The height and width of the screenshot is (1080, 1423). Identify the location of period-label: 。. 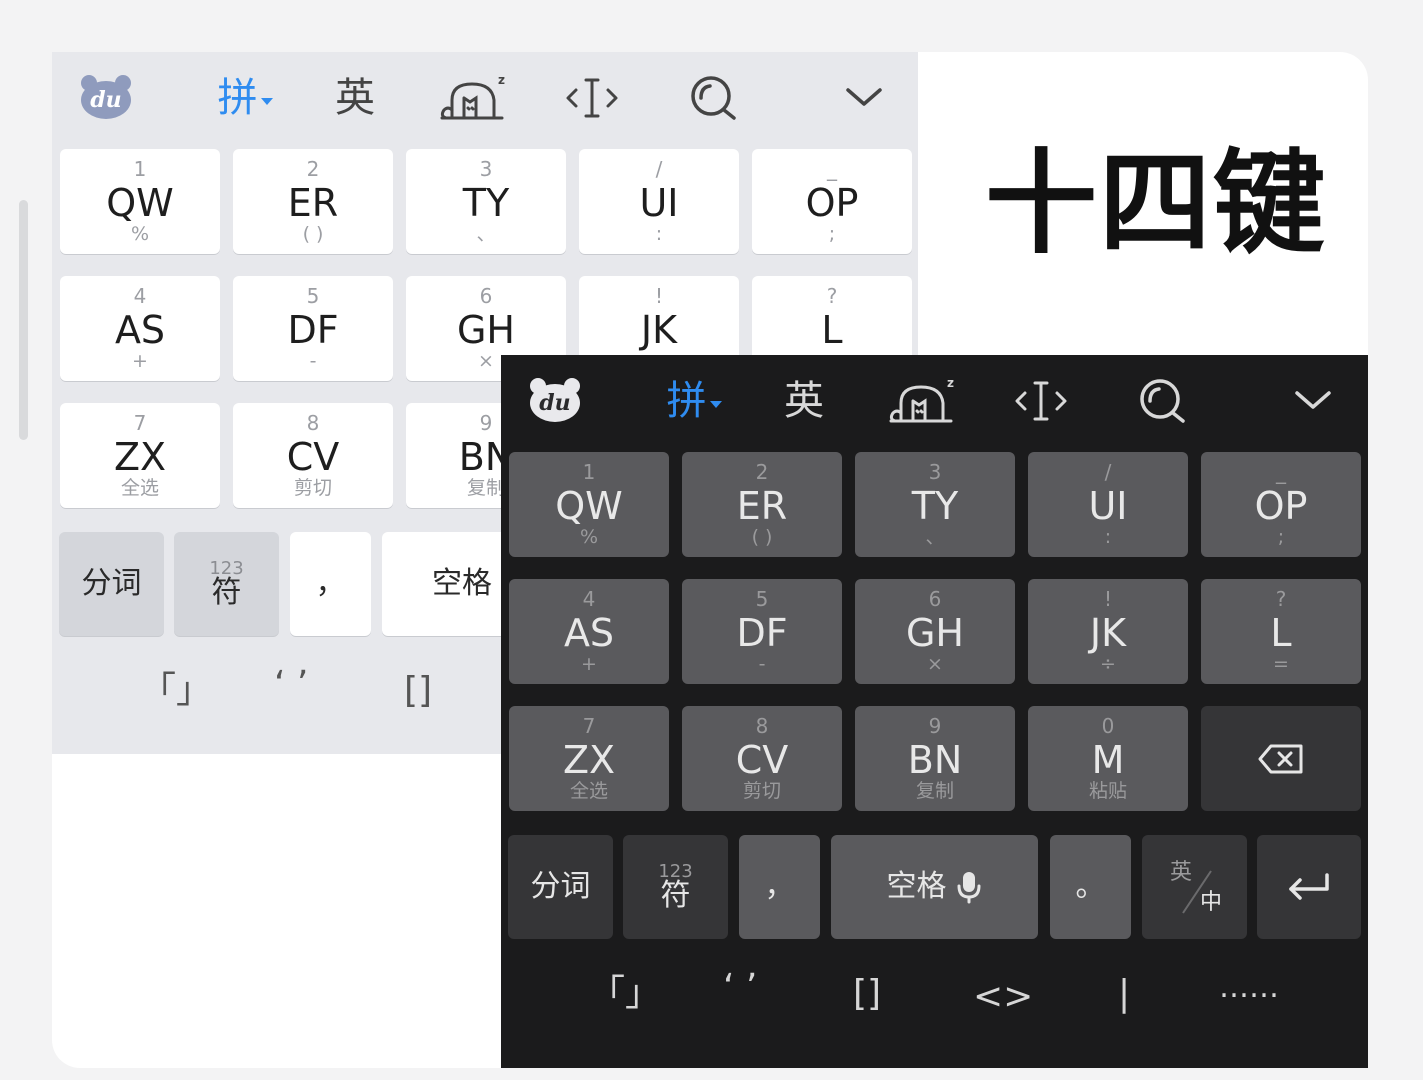
(1090, 886).